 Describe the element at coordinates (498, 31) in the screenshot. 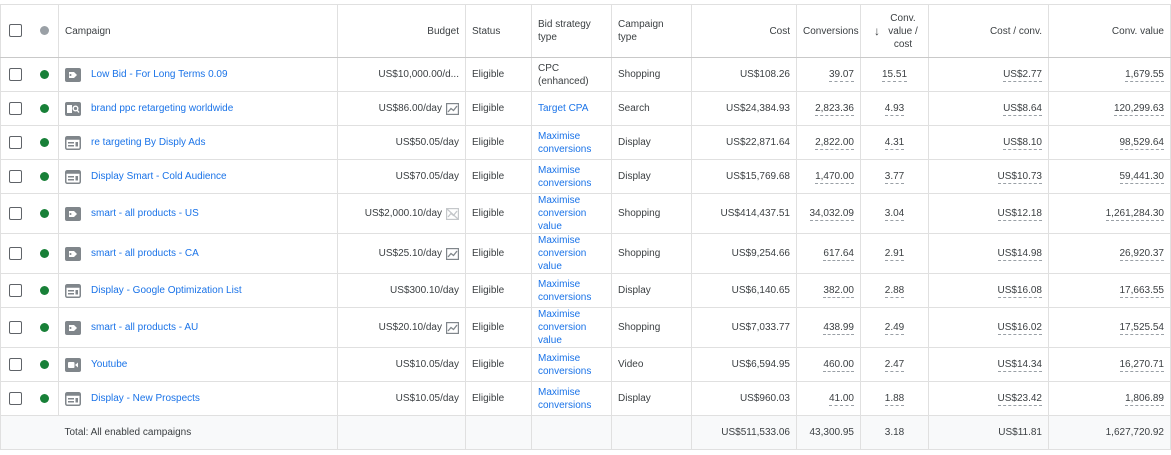

I see `header-status: Status` at that location.